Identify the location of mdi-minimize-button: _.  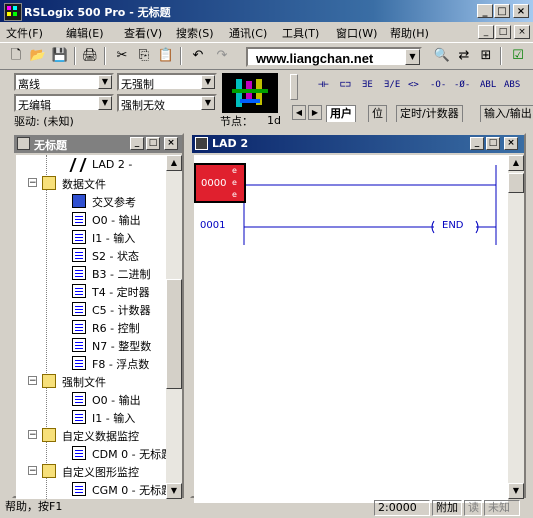
(486, 32).